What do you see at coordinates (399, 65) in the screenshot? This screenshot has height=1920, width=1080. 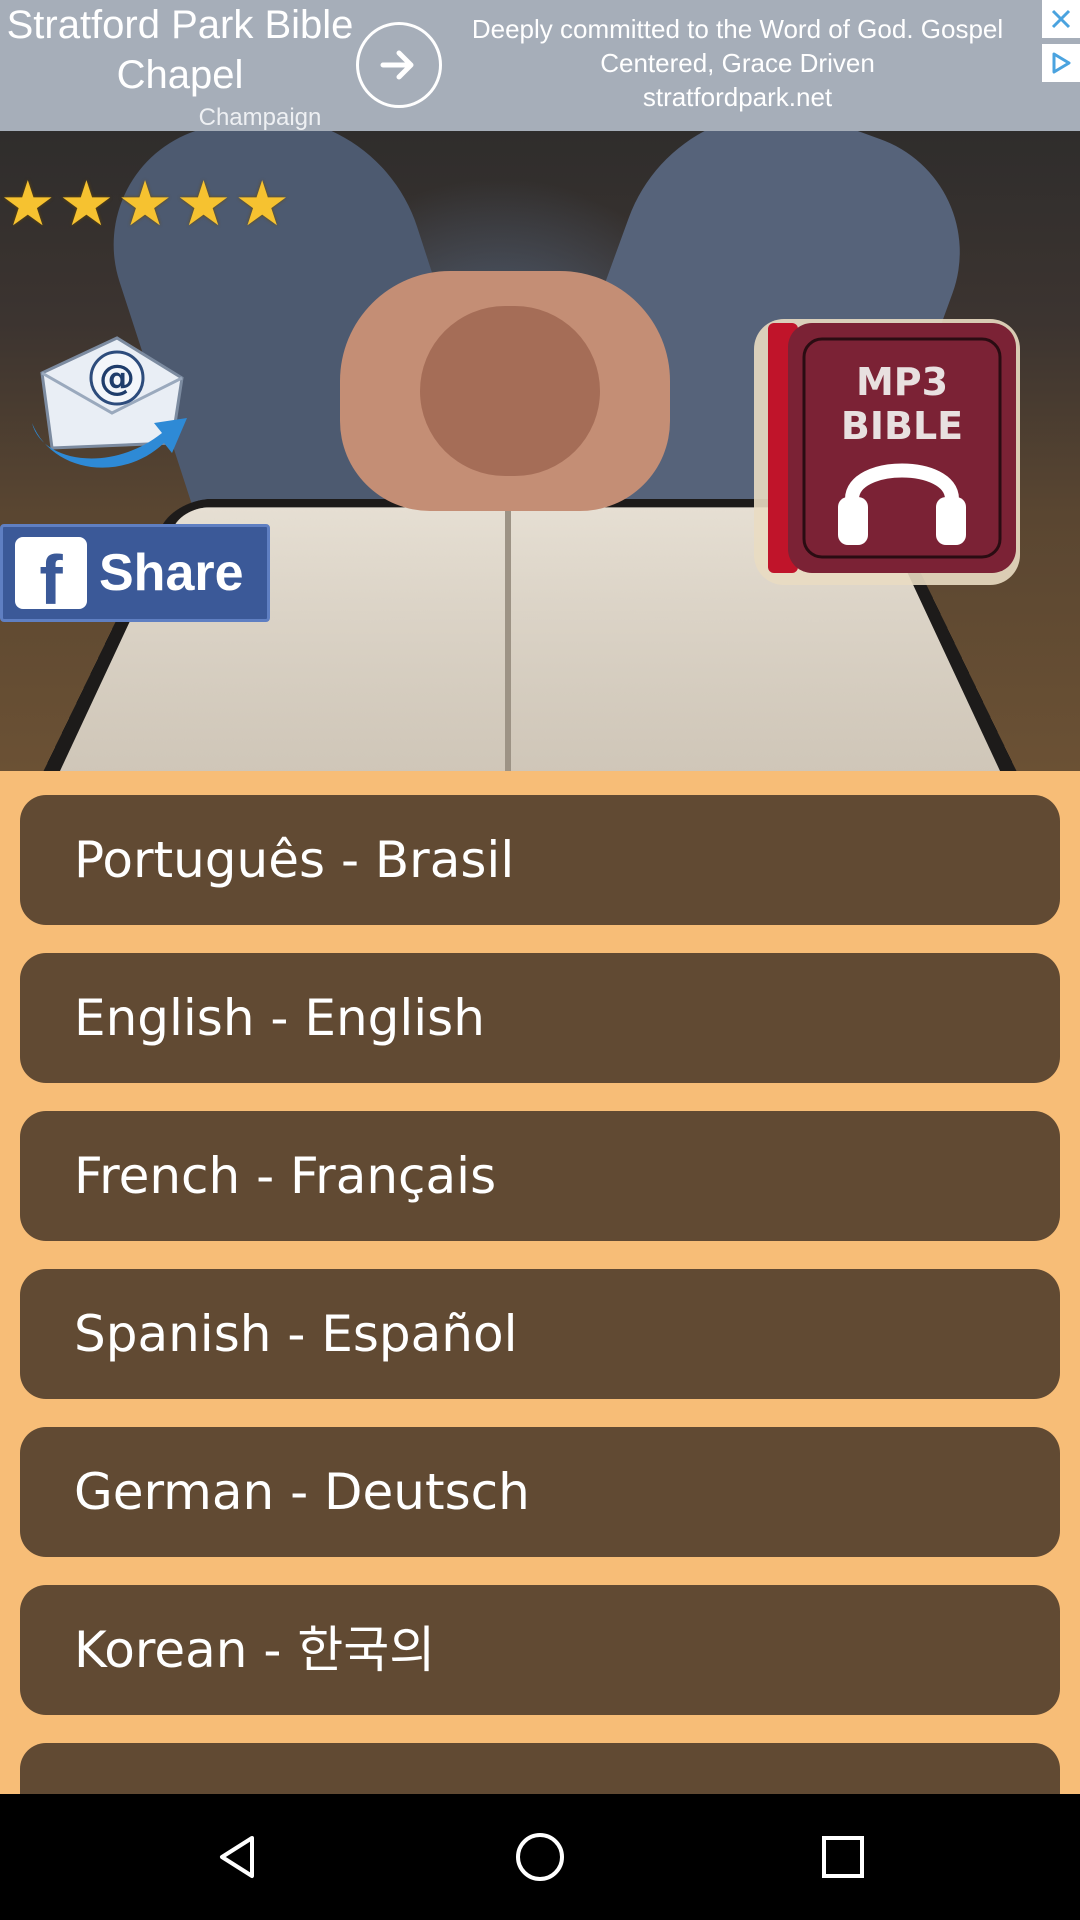 I see `arrow-right-icon` at bounding box center [399, 65].